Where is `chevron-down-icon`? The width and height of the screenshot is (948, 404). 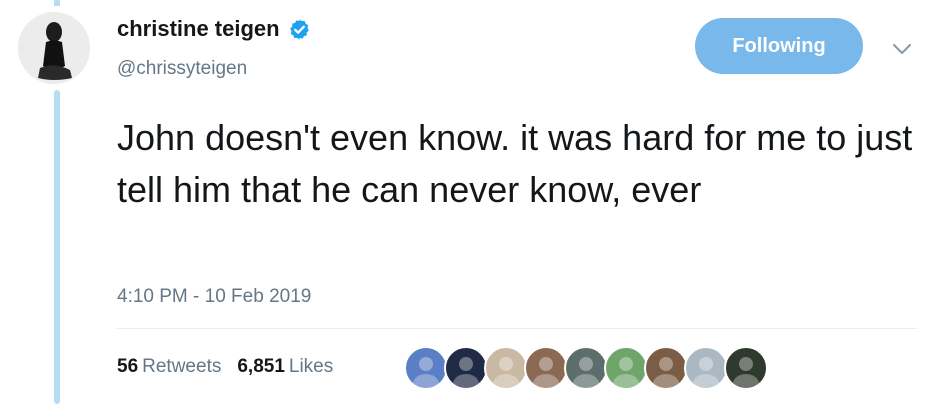
chevron-down-icon is located at coordinates (902, 49).